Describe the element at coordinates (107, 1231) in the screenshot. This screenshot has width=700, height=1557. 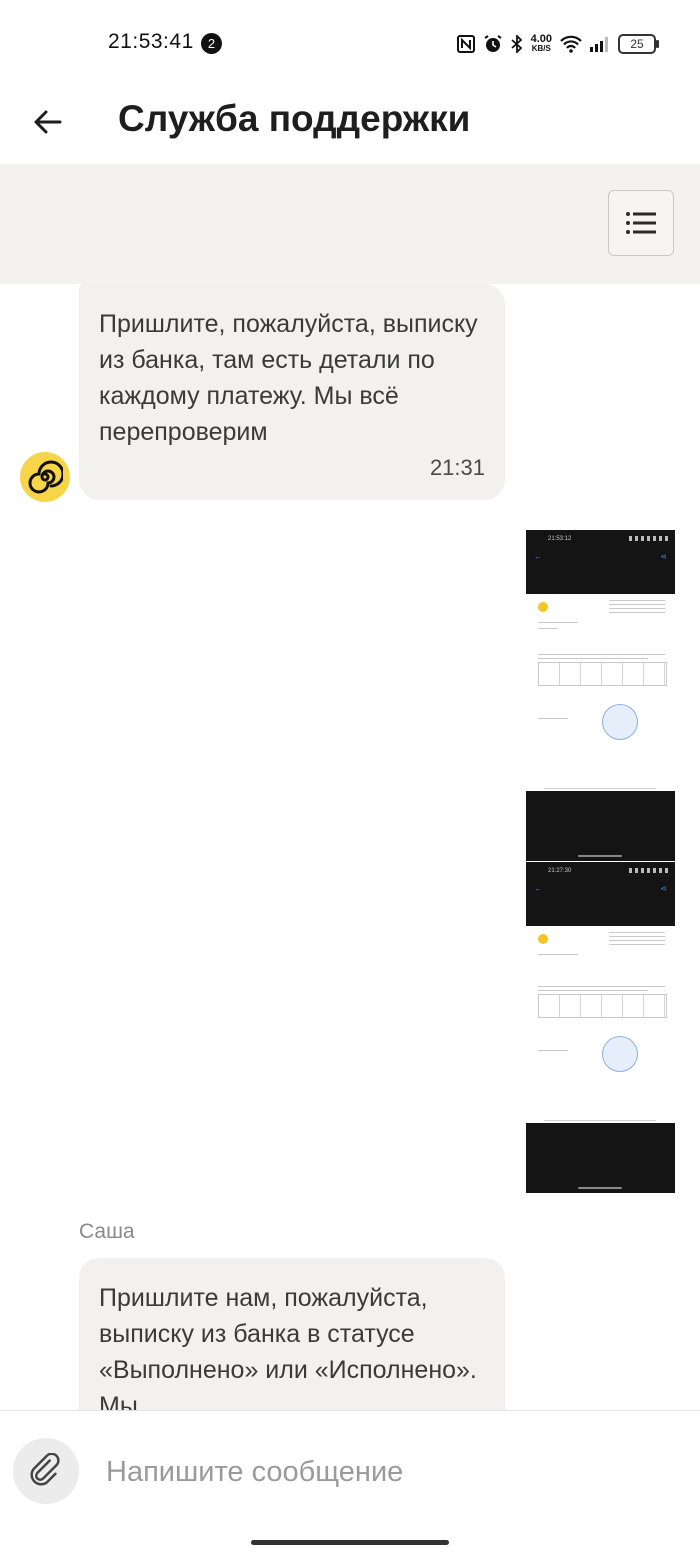
I see `sender-name: Саша` at that location.